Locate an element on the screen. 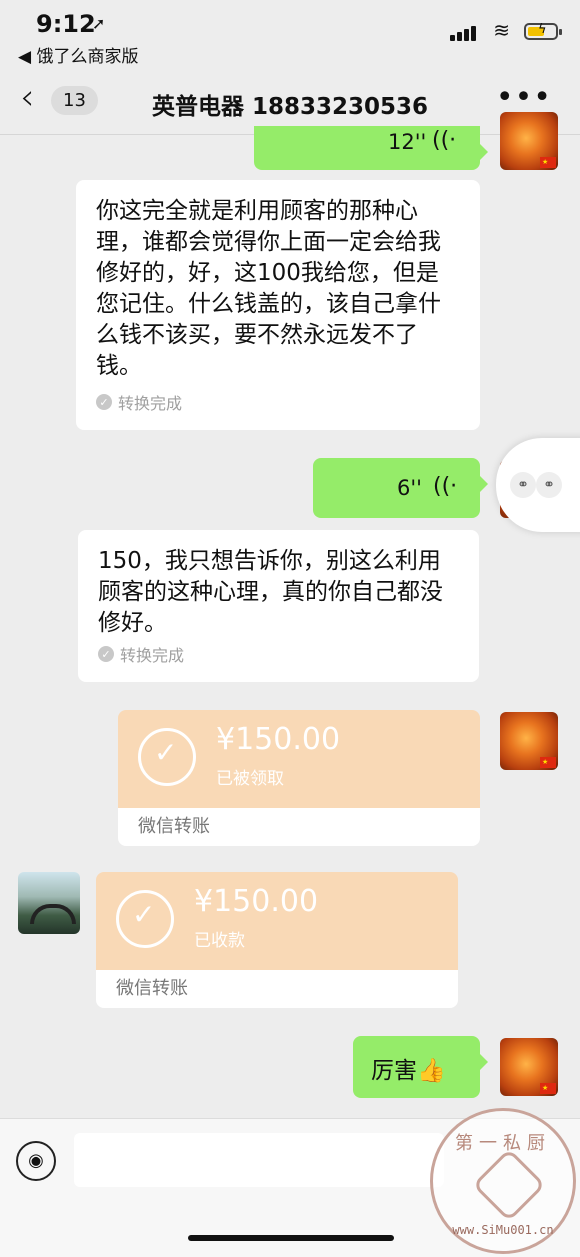  wechat-transfer-card: ✓ ¥150.00 已被领取 微信转账 is located at coordinates (299, 778).